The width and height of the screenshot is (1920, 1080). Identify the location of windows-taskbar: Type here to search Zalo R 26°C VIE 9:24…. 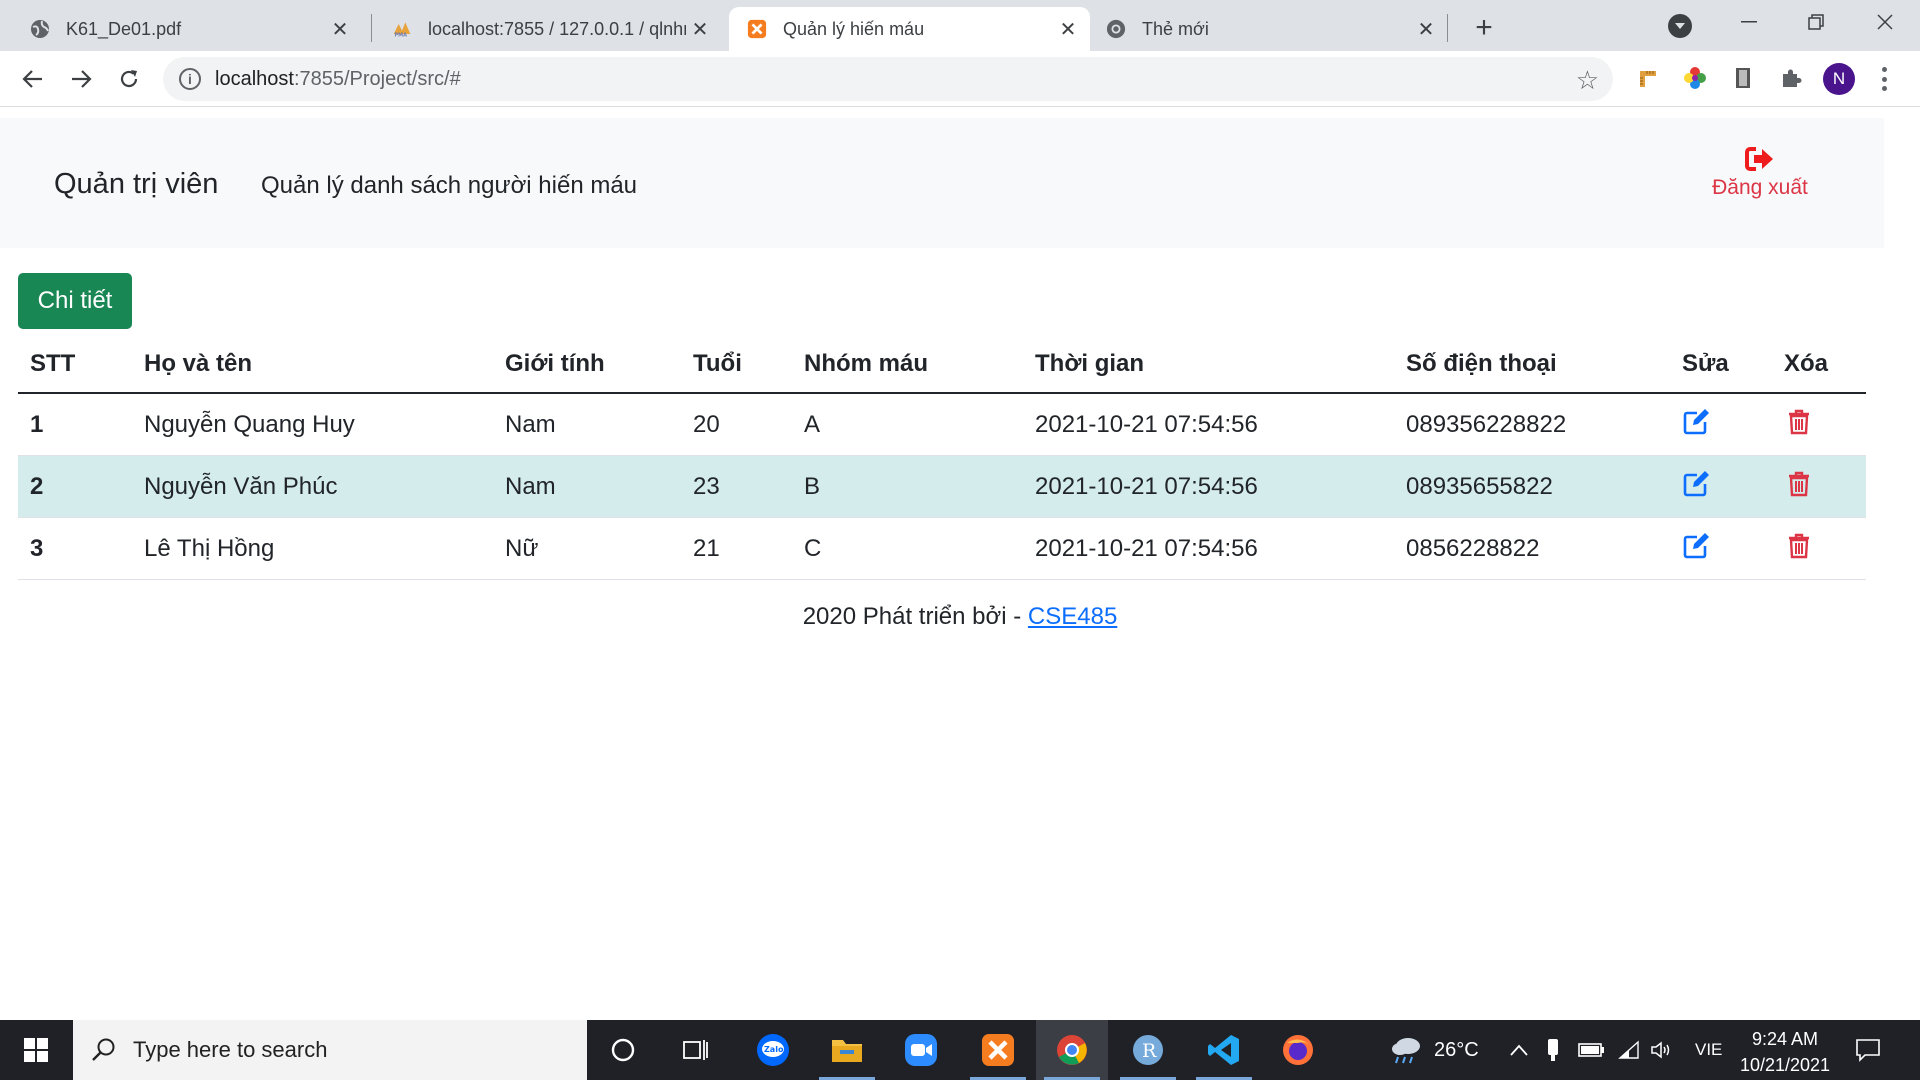
(960, 1050).